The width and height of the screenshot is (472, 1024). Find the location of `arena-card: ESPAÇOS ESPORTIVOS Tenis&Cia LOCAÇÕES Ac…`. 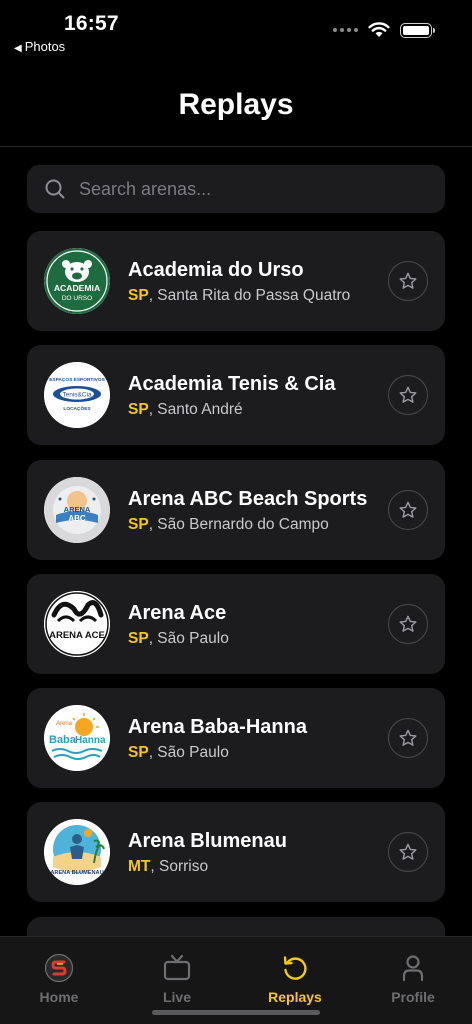

arena-card: ESPAÇOS ESPORTIVOS Tenis&Cia LOCAÇÕES Ac… is located at coordinates (236, 395).